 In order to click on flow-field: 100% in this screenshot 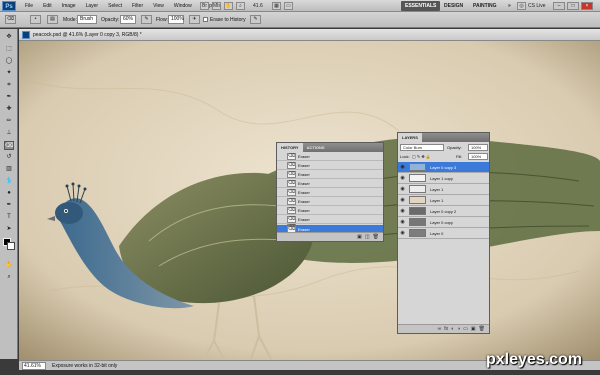, I will do `click(176, 19)`.